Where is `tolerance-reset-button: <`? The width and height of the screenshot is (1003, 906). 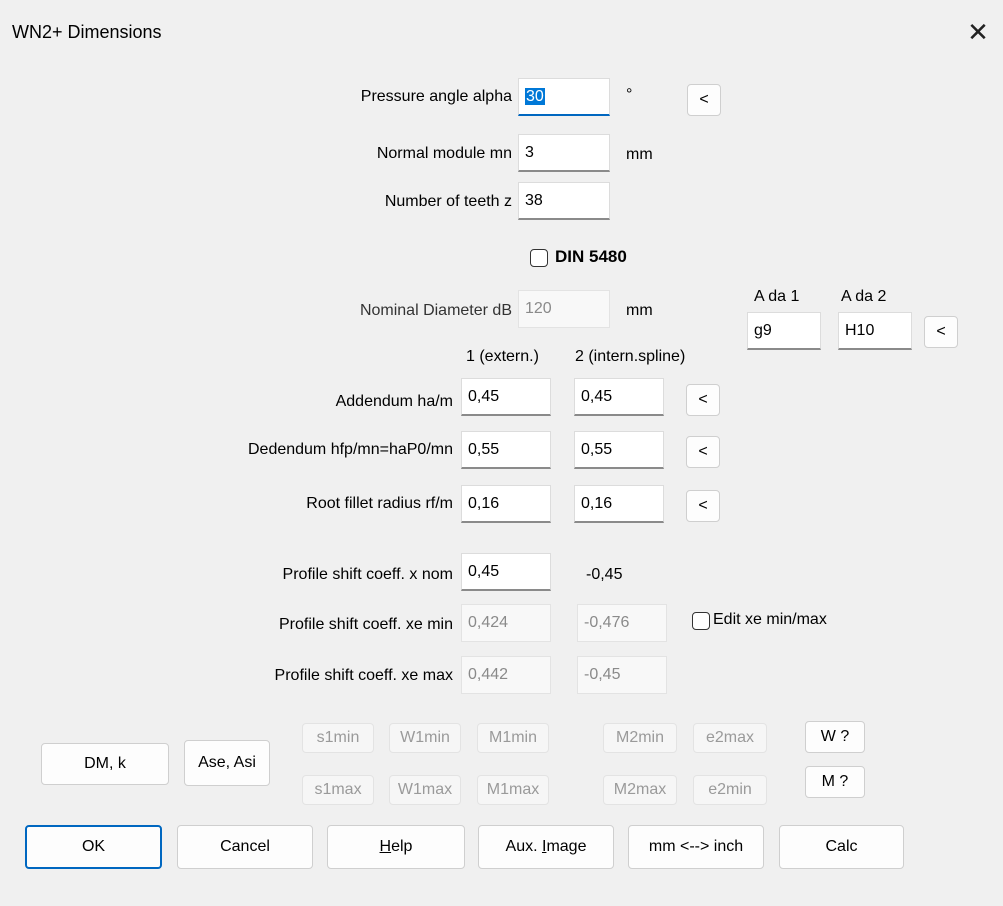 tolerance-reset-button: < is located at coordinates (941, 332).